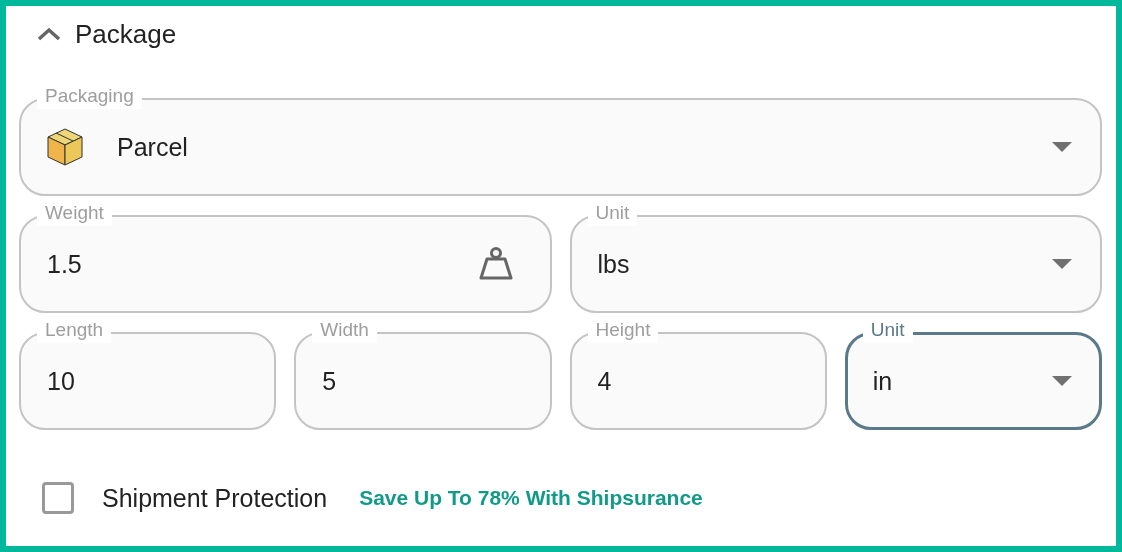  Describe the element at coordinates (49, 34) in the screenshot. I see `chevron-icon` at that location.